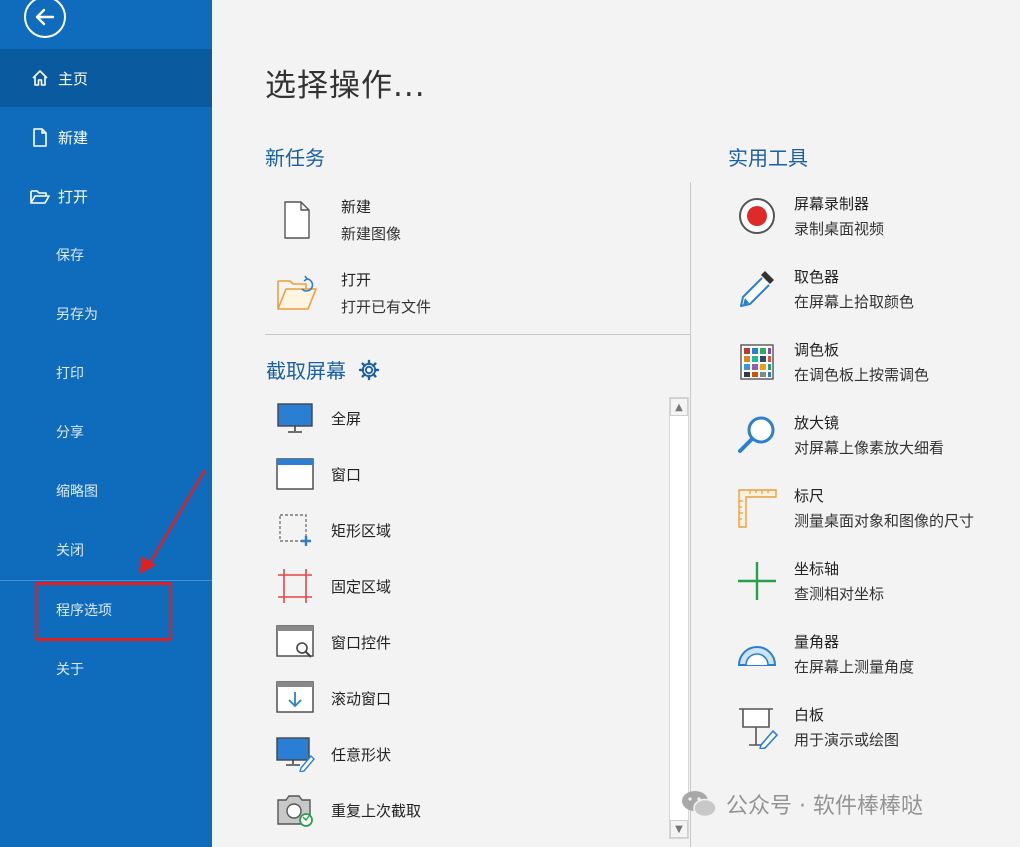 This screenshot has height=847, width=1020. I want to click on task-desc: 打开已有文件, so click(386, 307).